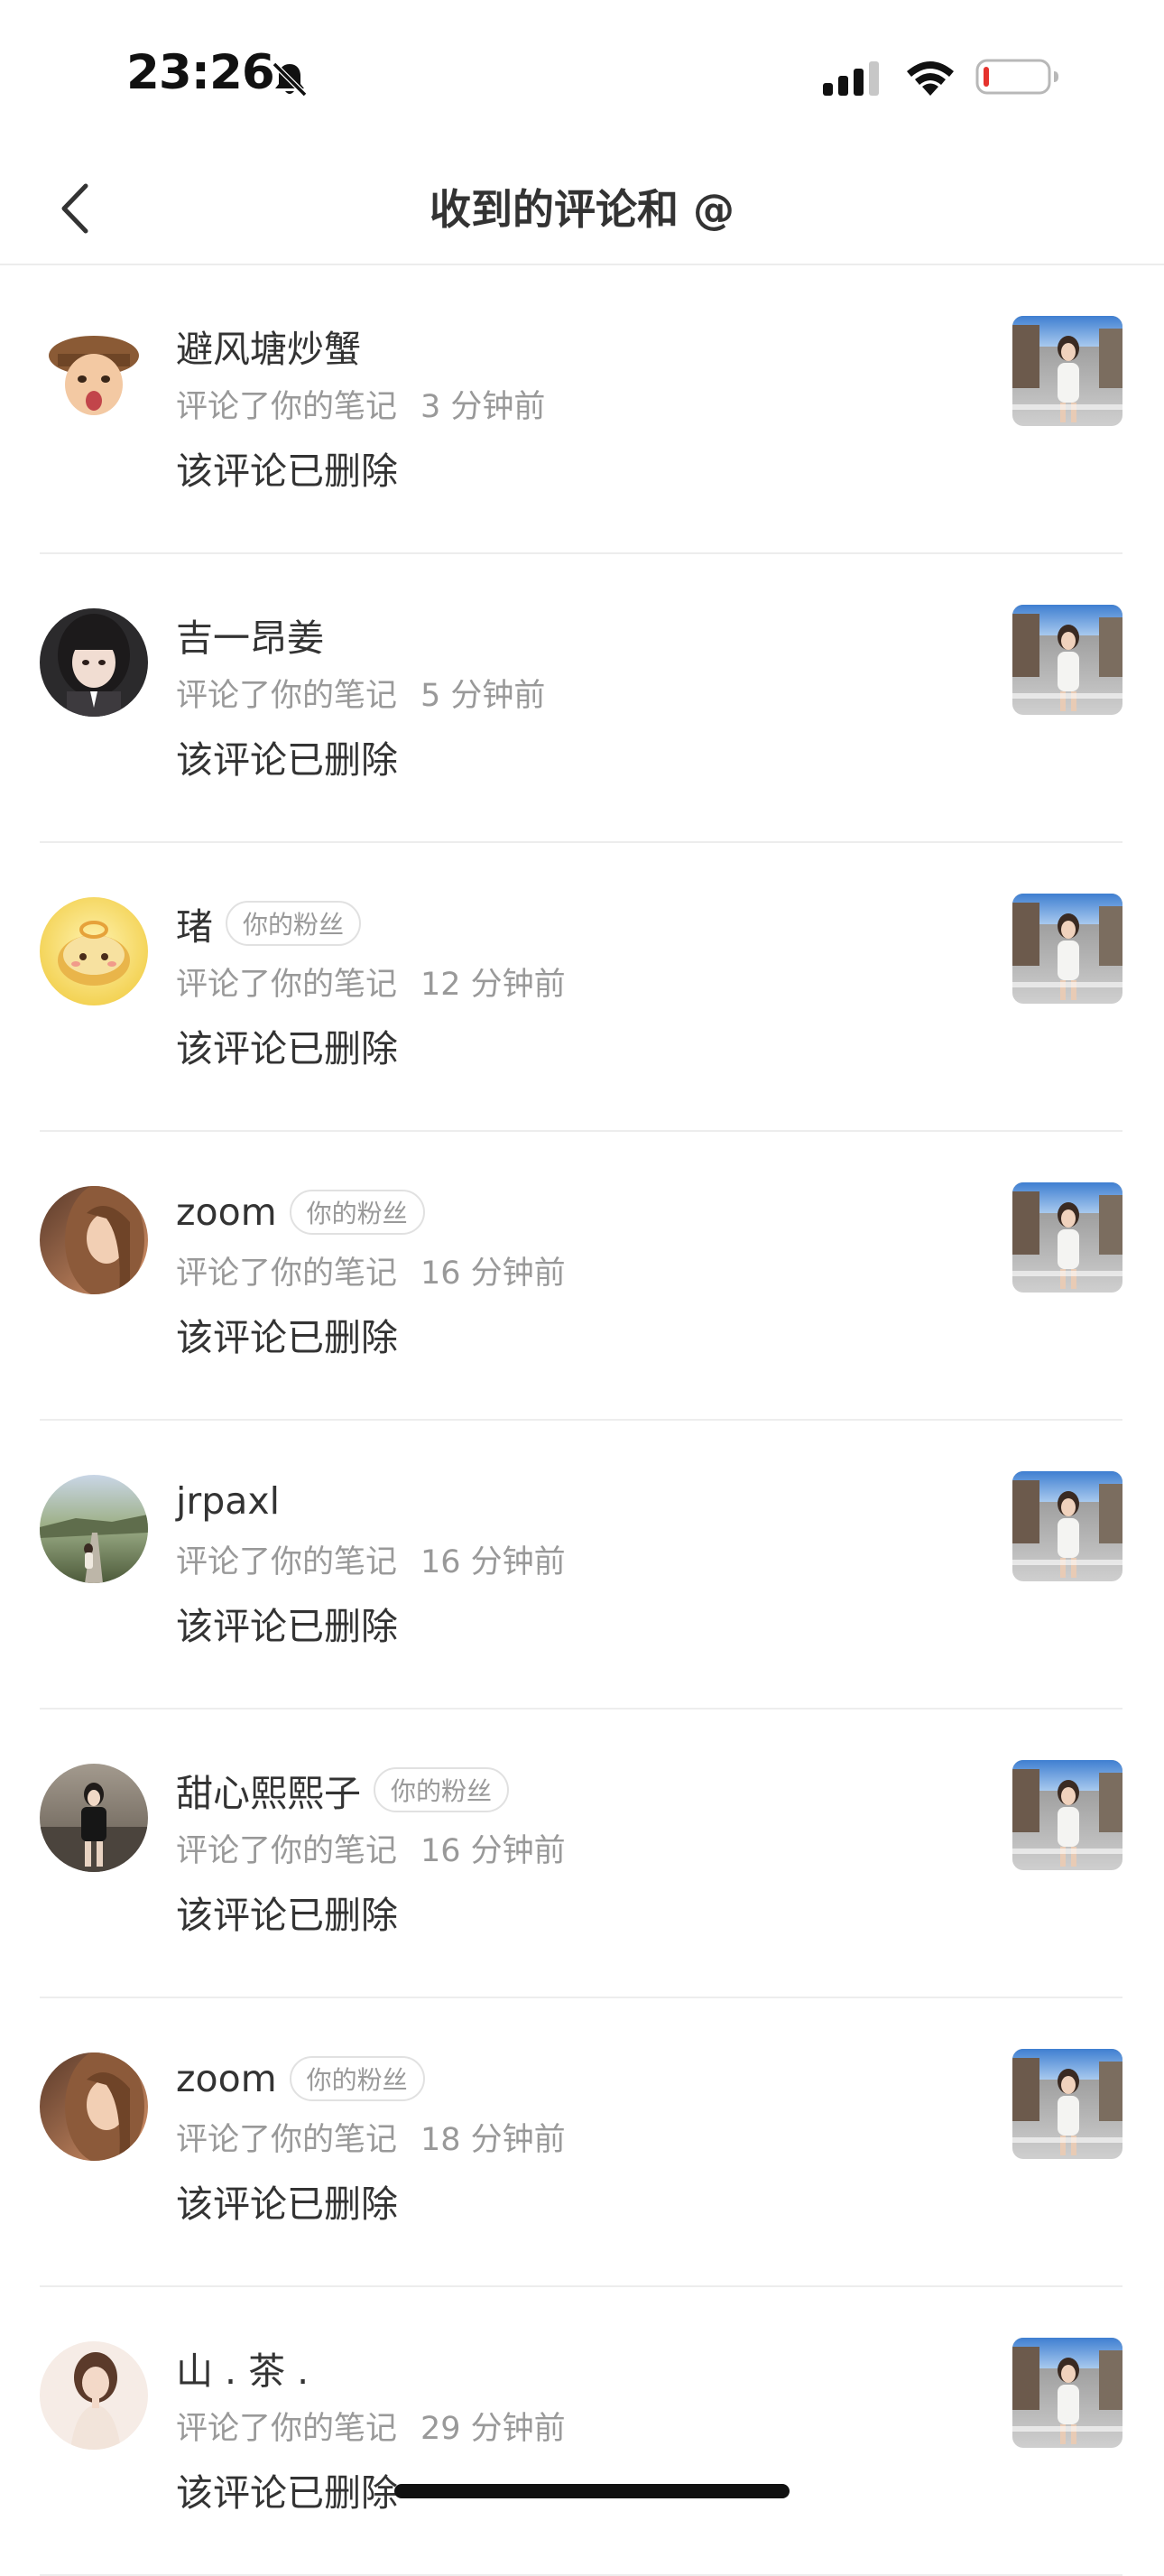 Image resolution: width=1164 pixels, height=2576 pixels. Describe the element at coordinates (94, 2396) in the screenshot. I see `girl-portrait-avatar` at that location.